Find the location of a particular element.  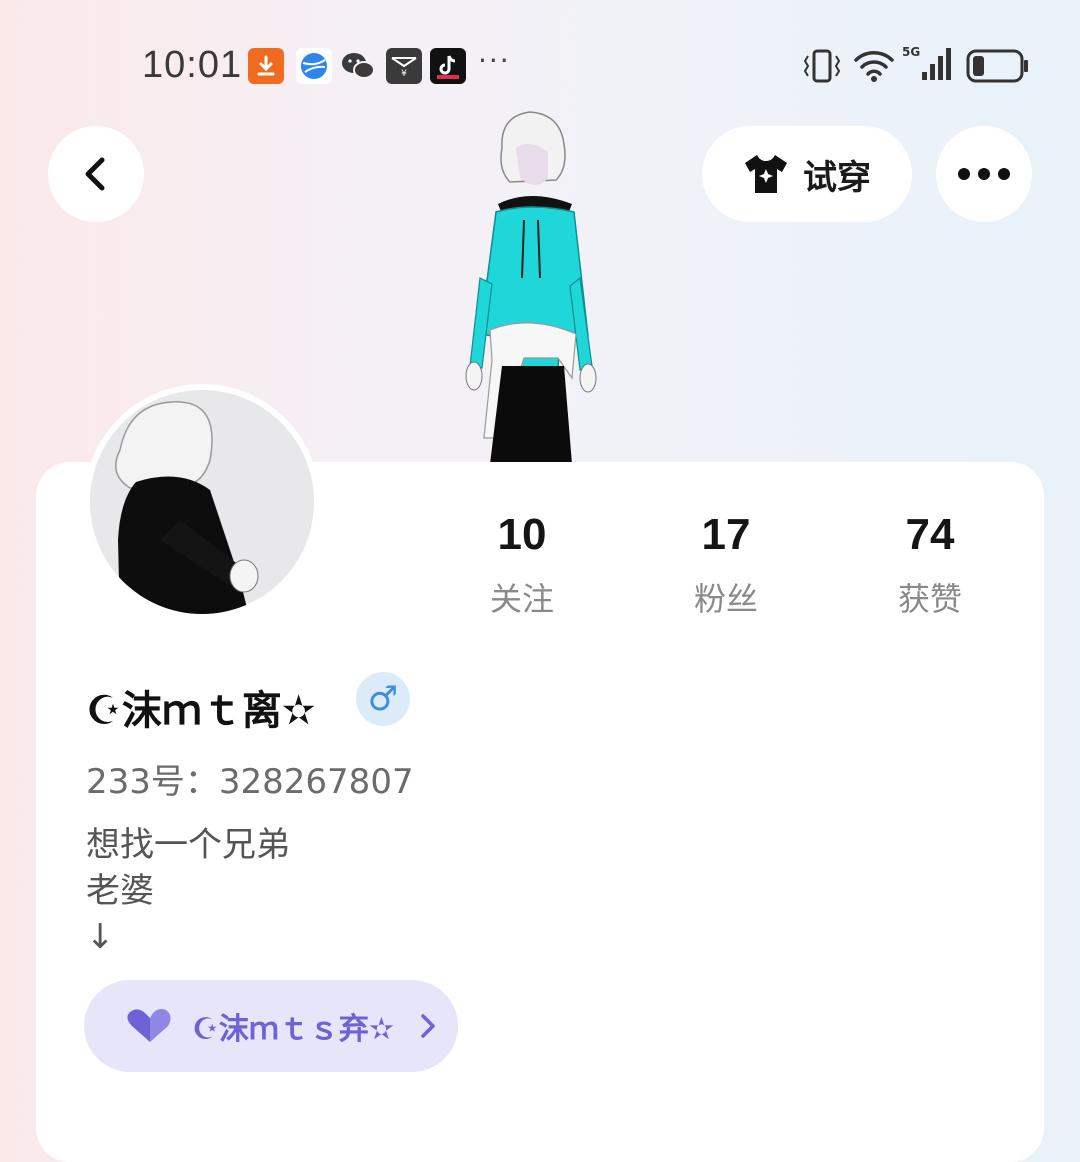

stat-likes: 74 获赞 is located at coordinates (930, 565).